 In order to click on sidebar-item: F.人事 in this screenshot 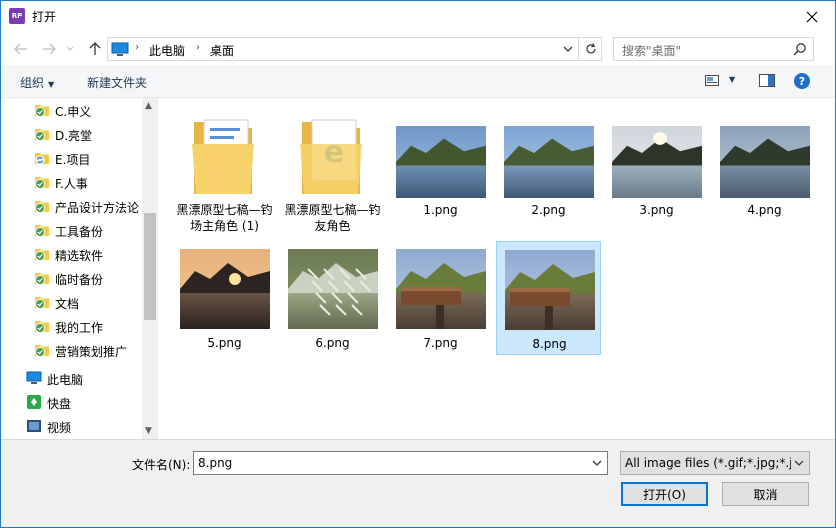, I will do `click(71, 182)`.